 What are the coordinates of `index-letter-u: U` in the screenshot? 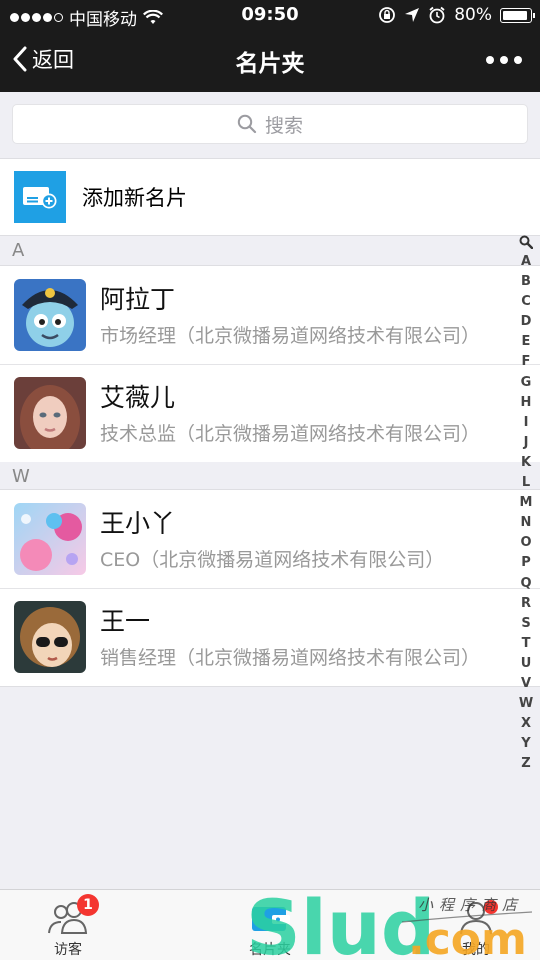 It's located at (526, 664).